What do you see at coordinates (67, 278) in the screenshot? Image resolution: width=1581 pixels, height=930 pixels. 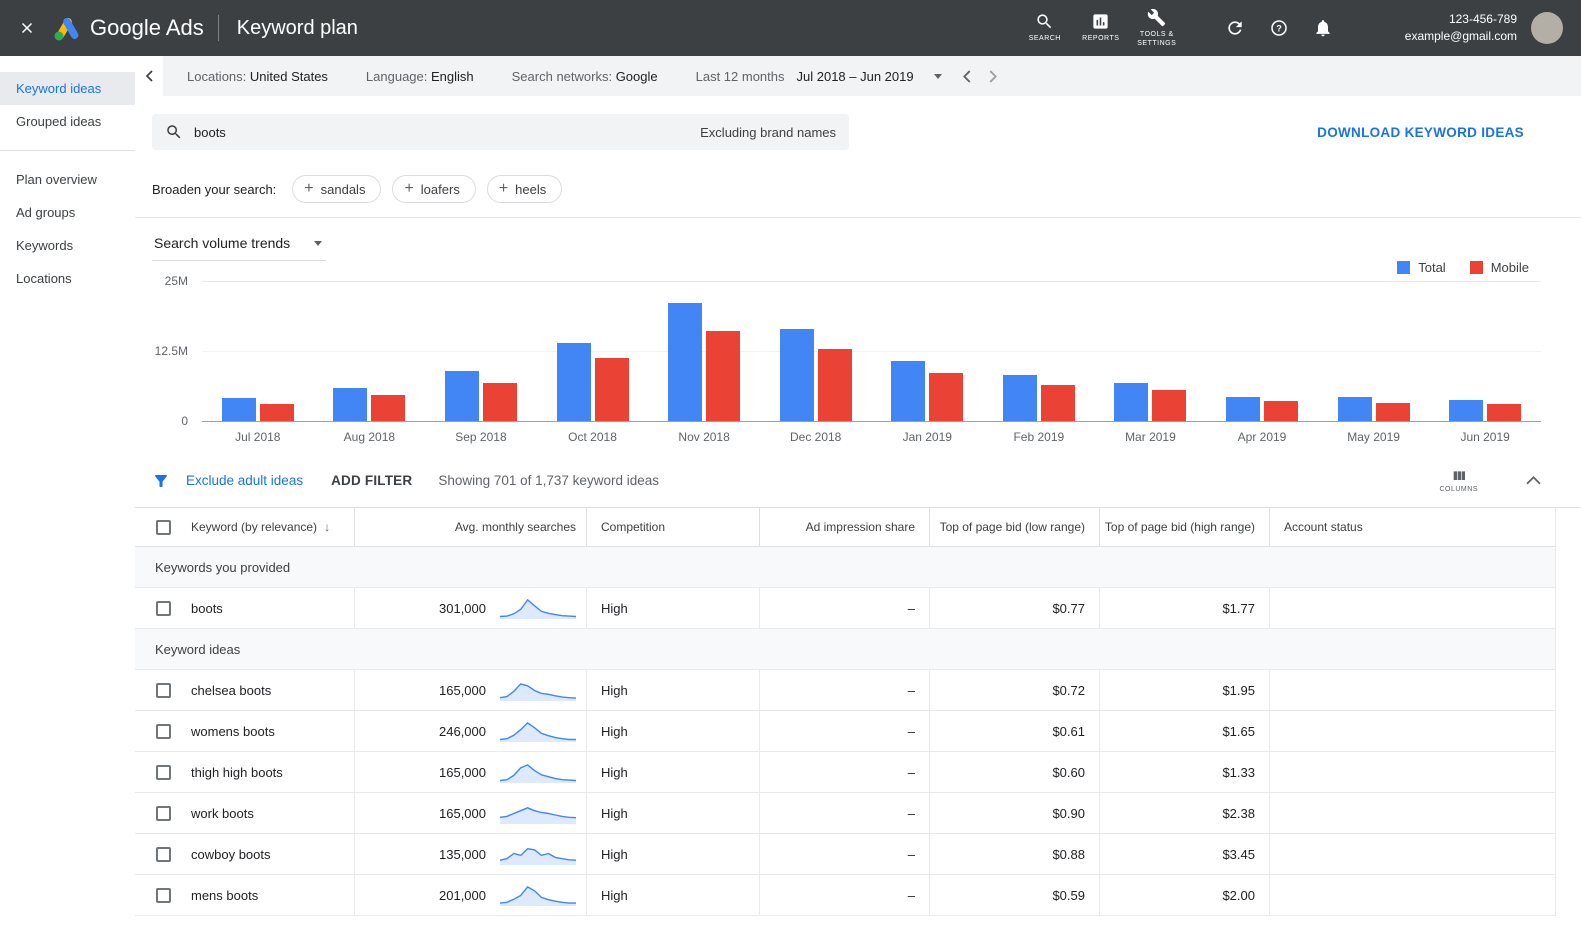 I see `sidebar-item-locations: Locations` at bounding box center [67, 278].